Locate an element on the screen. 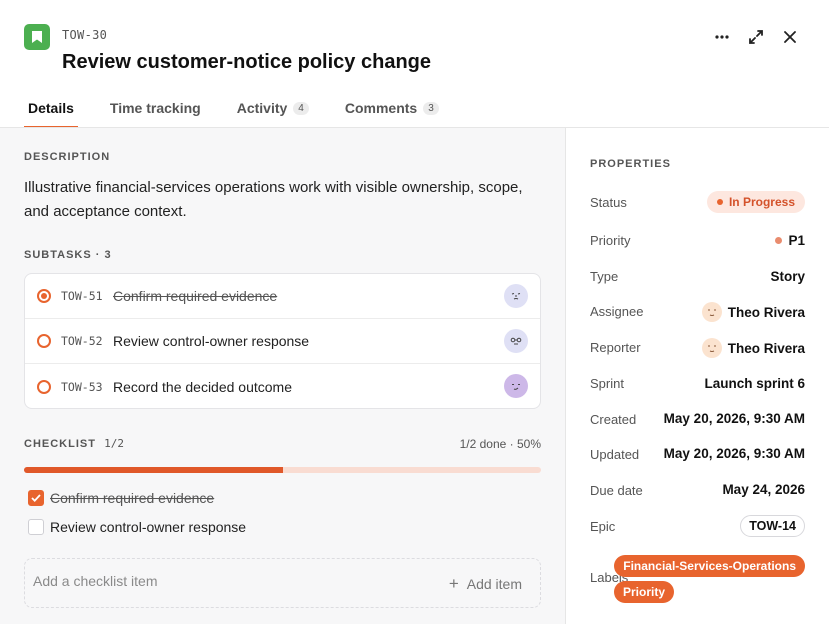  description-heading: DESCRIPTION is located at coordinates (67, 157).